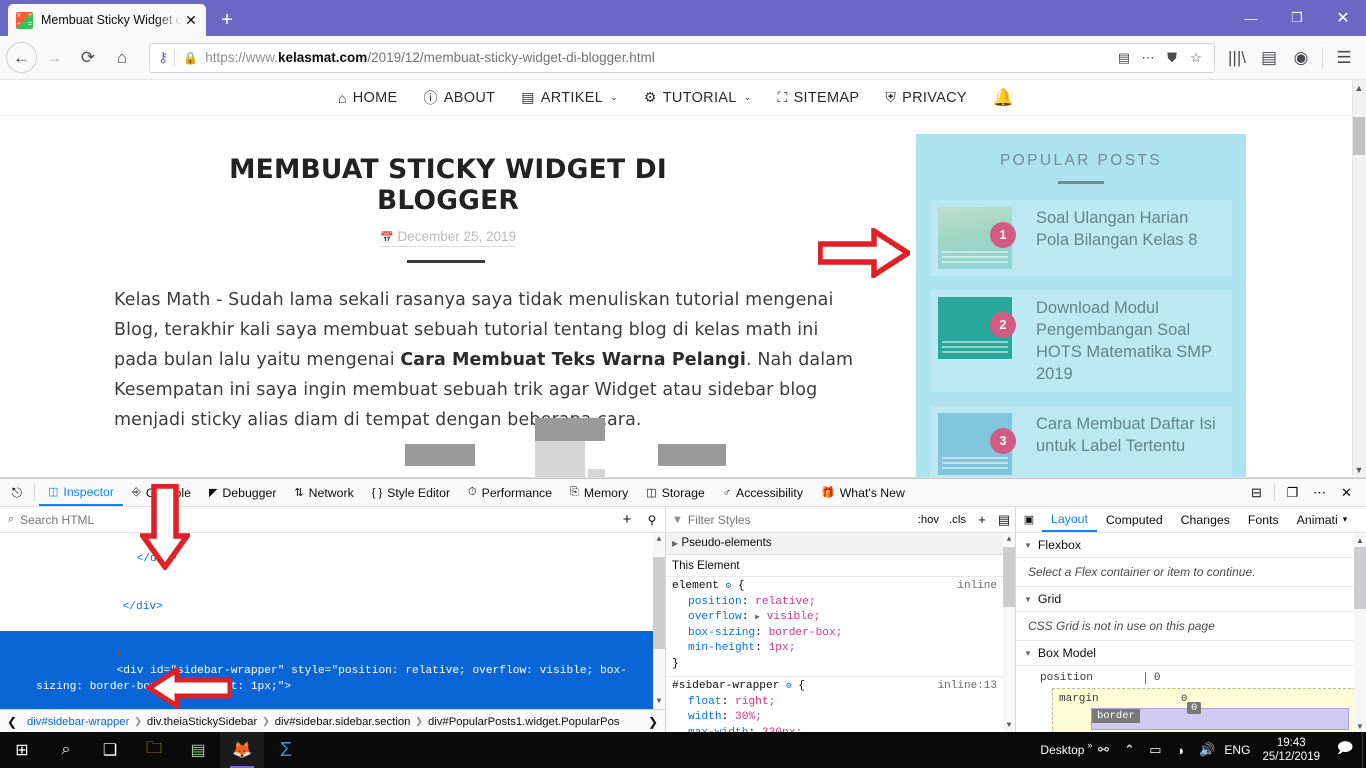 This screenshot has height=768, width=1366. I want to click on tab-accessibility: ♂ Accessibility, so click(763, 492).